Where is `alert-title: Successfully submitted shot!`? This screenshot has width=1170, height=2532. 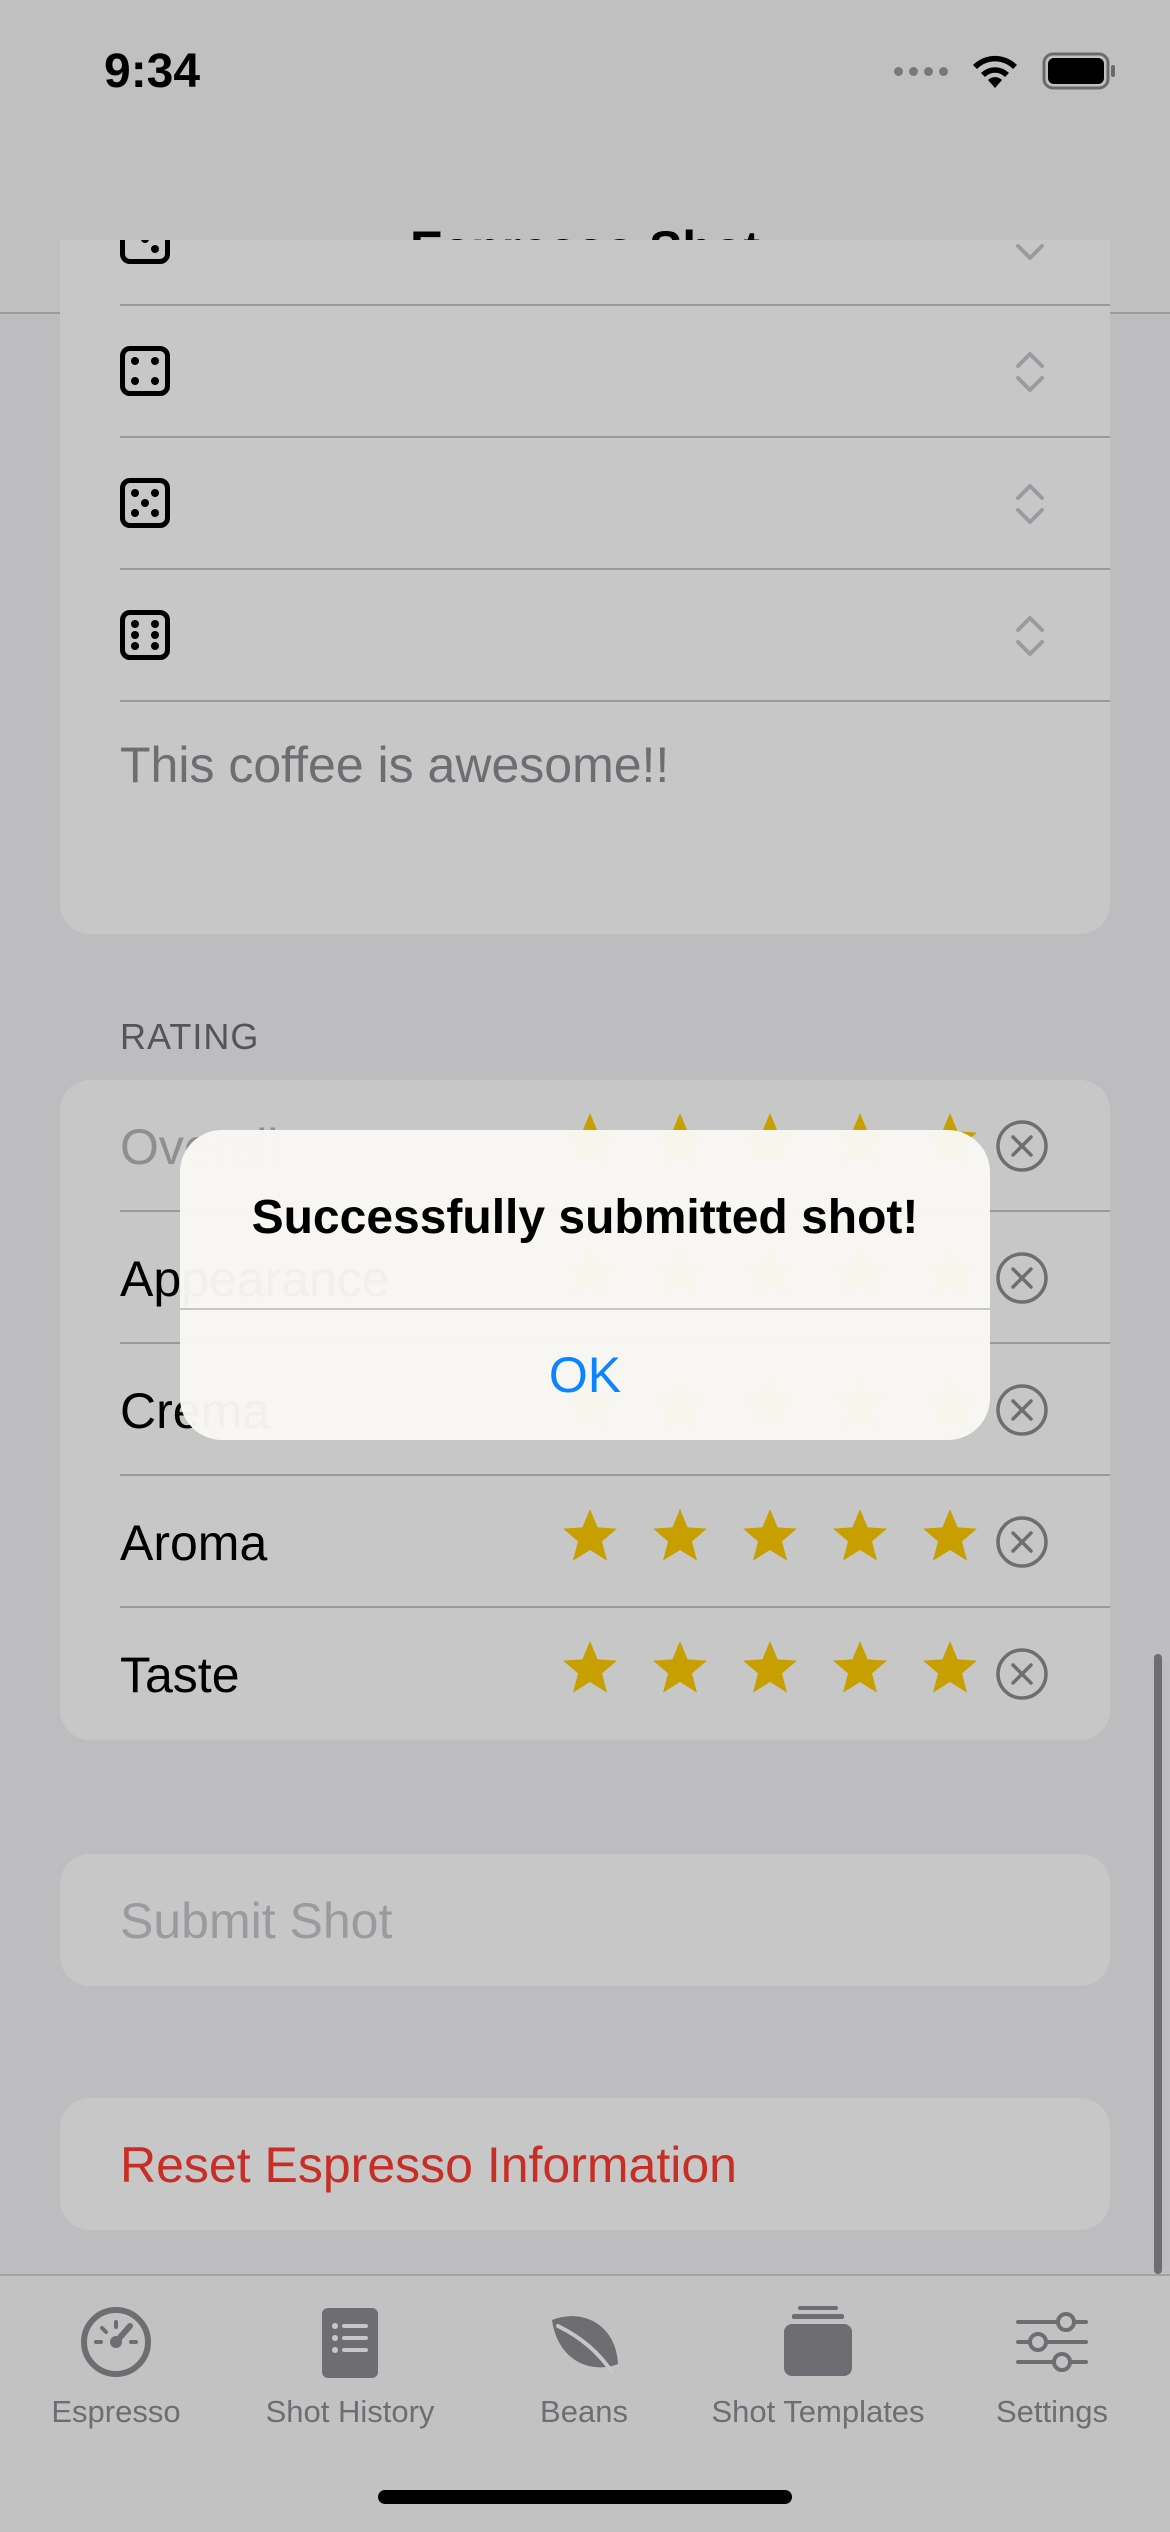 alert-title: Successfully submitted shot! is located at coordinates (585, 1217).